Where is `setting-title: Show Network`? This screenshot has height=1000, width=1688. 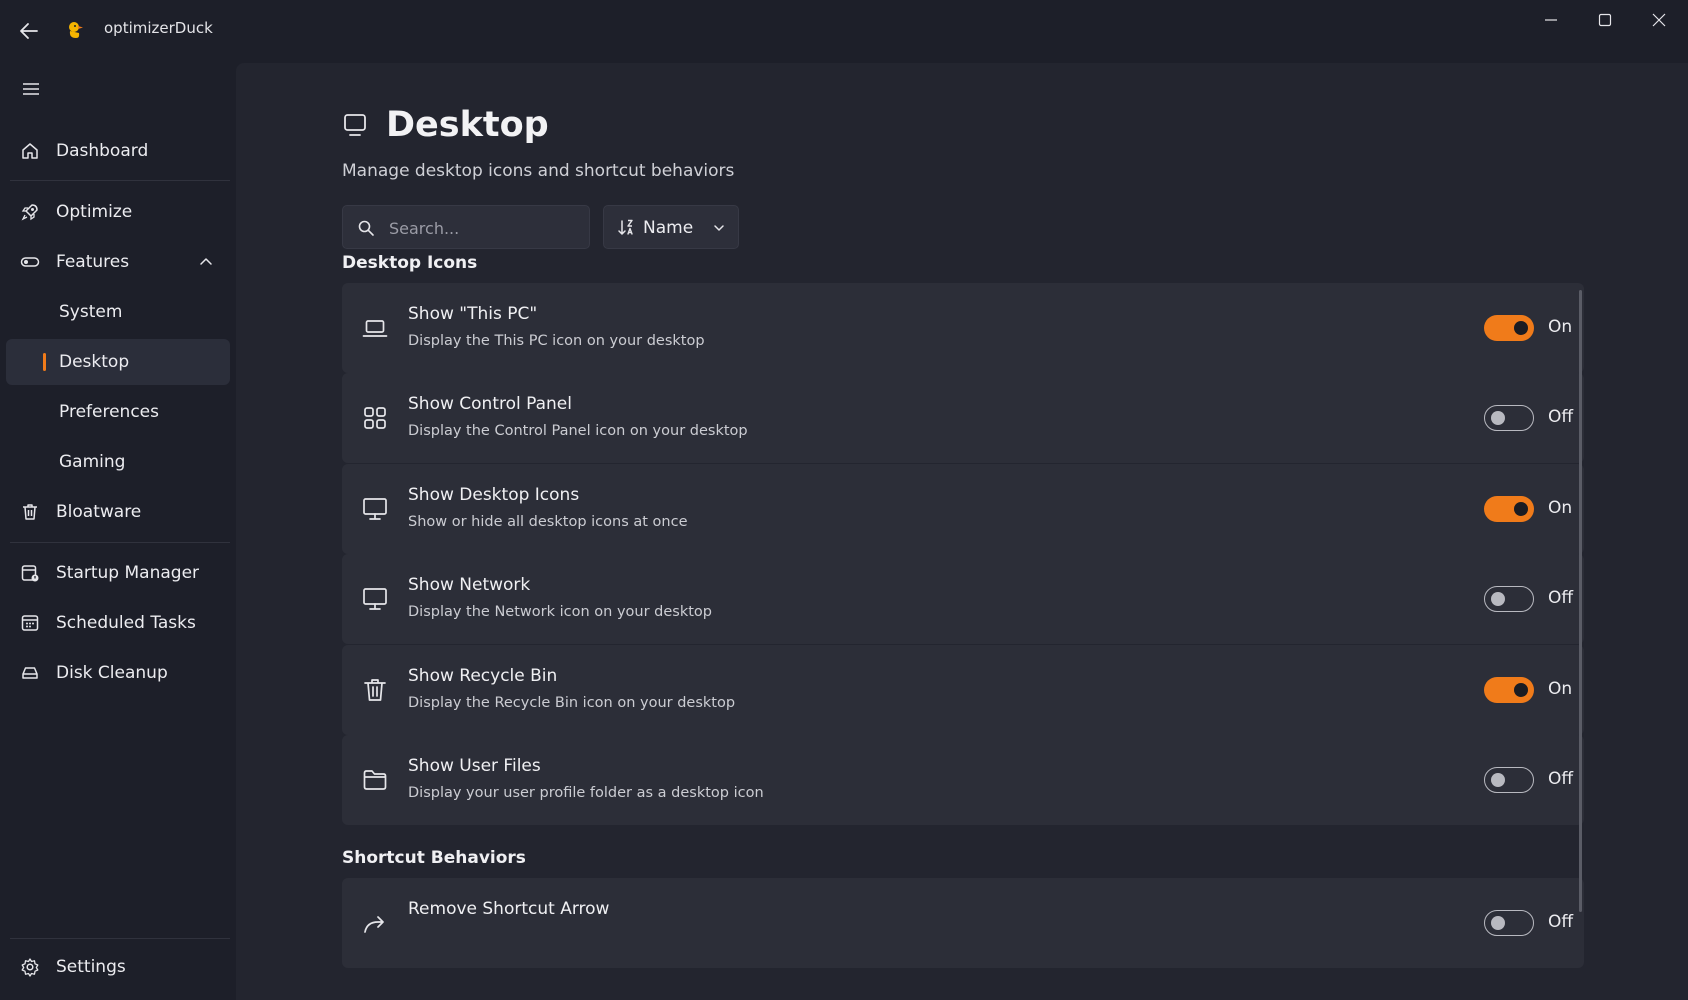 setting-title: Show Network is located at coordinates (469, 585).